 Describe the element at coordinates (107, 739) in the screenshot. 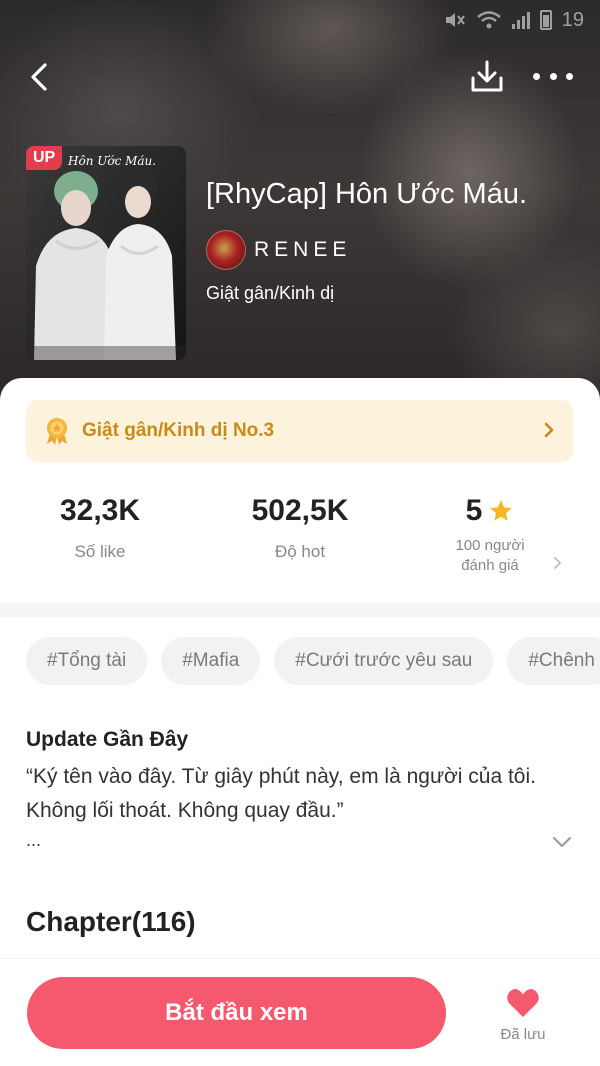

I see `recent-update-title: Update Gần Đây` at that location.